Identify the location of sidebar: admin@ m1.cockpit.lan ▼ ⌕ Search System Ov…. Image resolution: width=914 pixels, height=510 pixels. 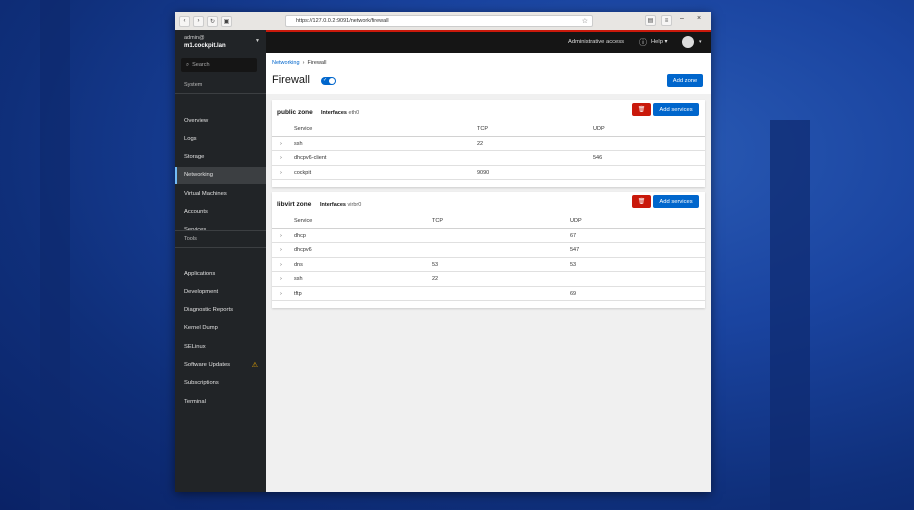
(220, 261).